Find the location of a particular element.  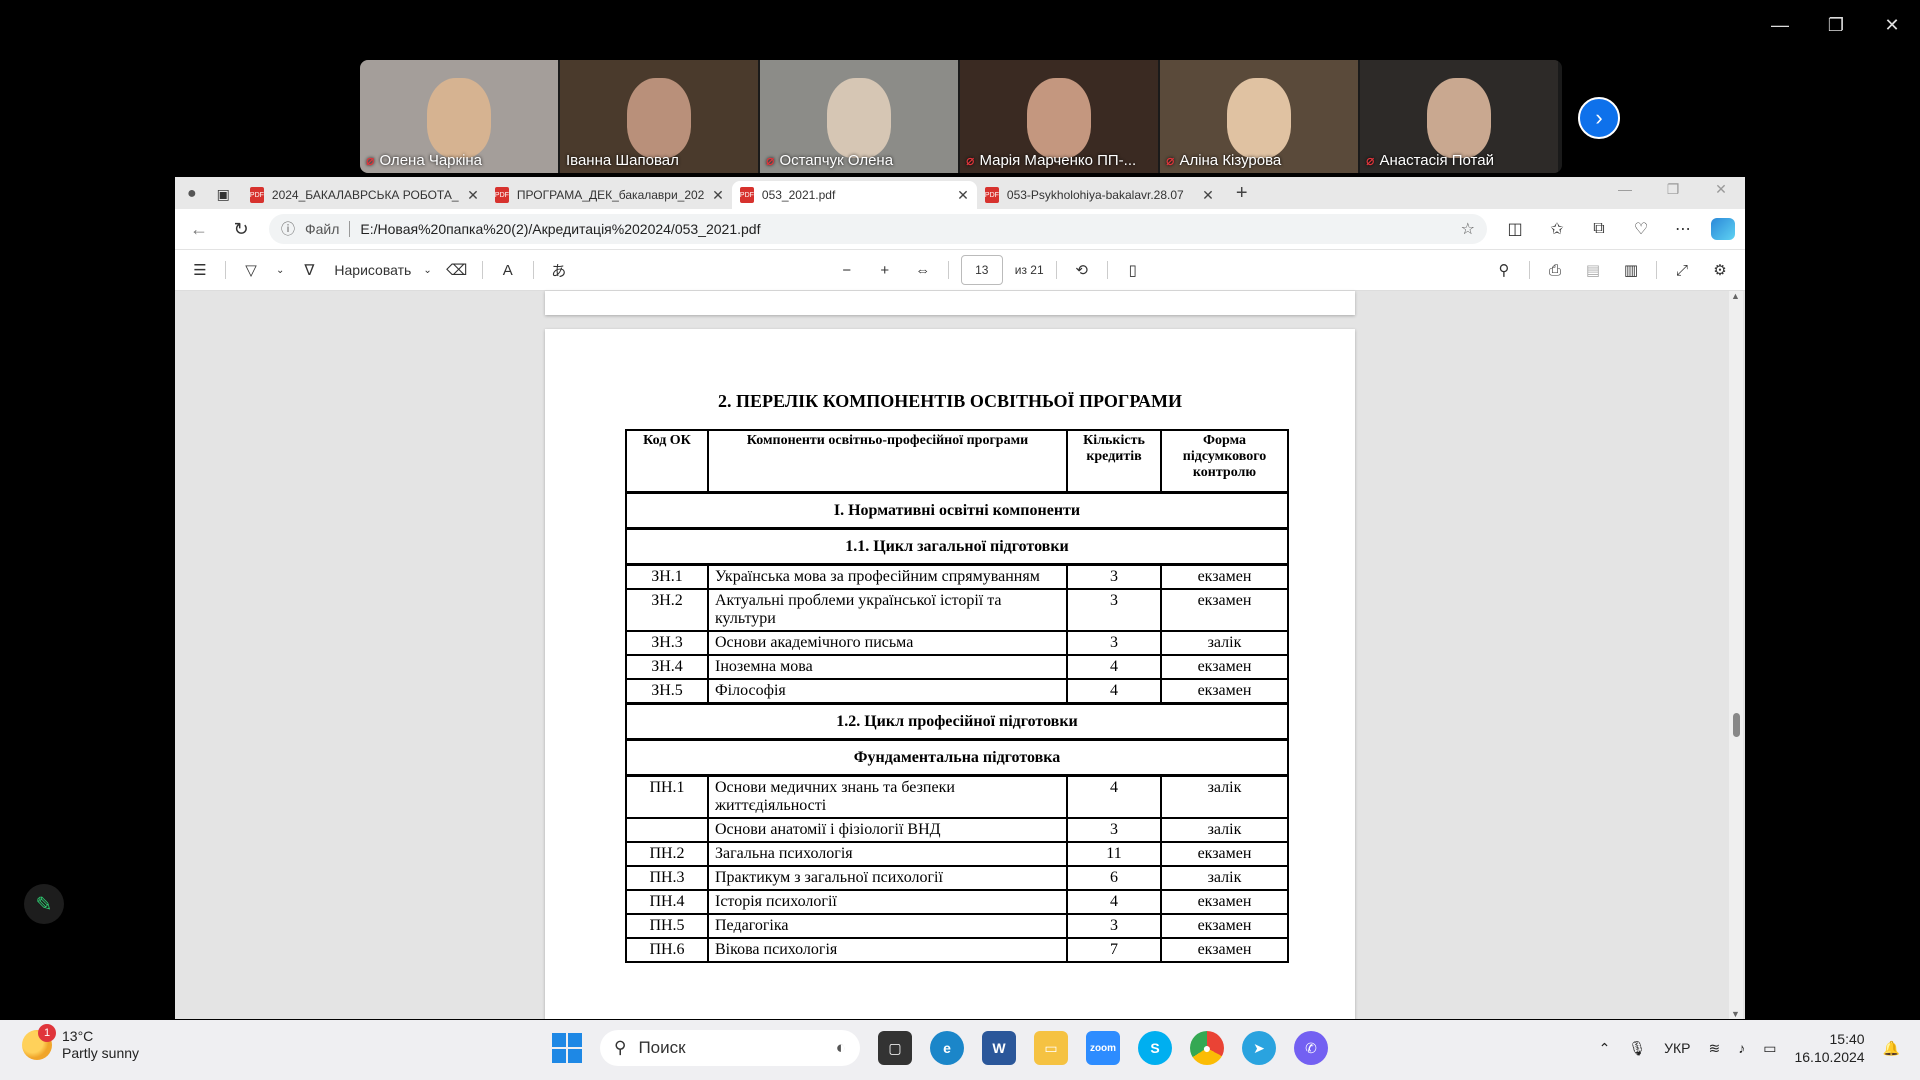

edge-icon: e is located at coordinates (947, 1048).